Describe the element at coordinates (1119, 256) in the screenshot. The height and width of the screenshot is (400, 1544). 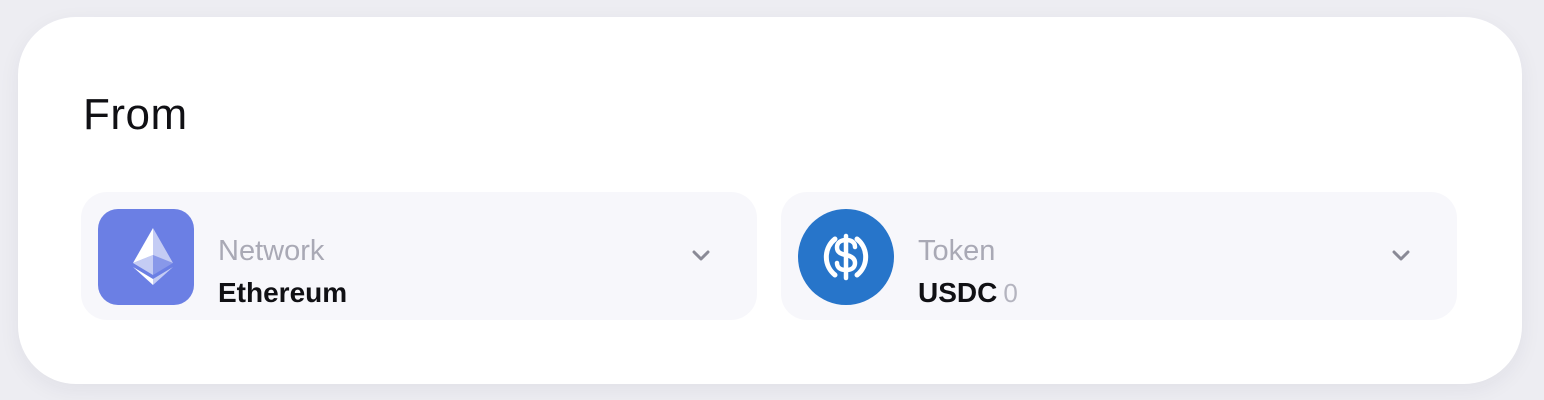
I see `token-selector: Token USDC 0` at that location.